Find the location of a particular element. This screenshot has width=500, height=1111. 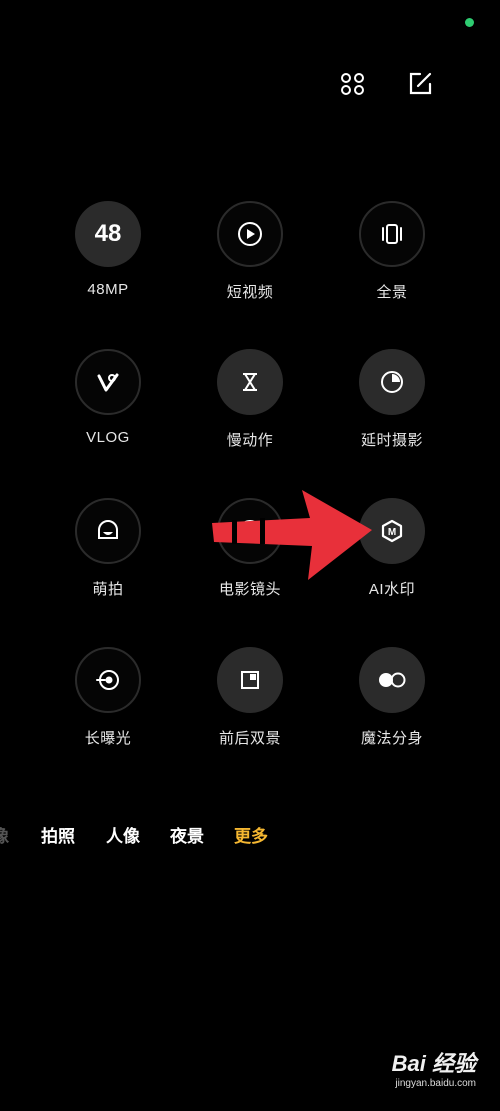

panorama-icon is located at coordinates (392, 234).